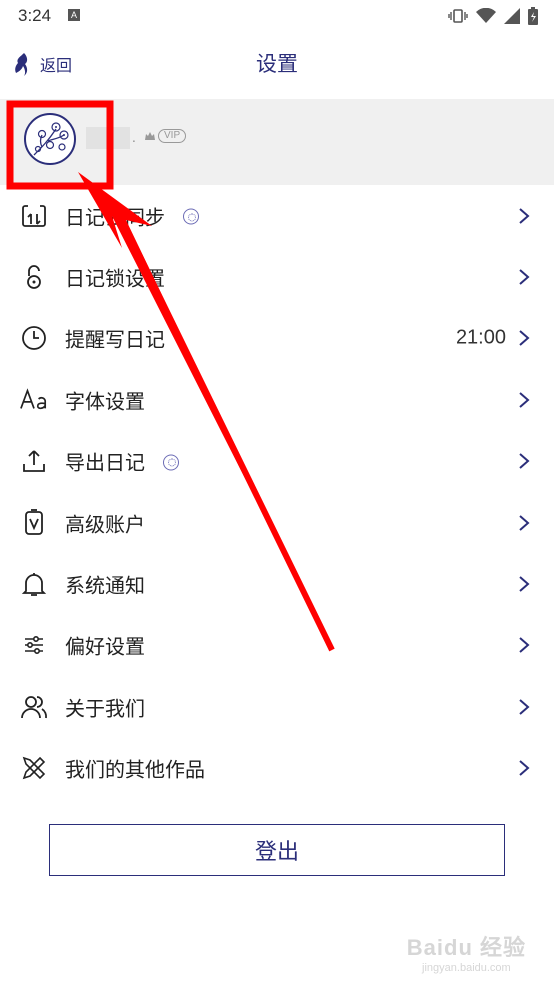  Describe the element at coordinates (512, 16) in the screenshot. I see `signal-icon` at that location.